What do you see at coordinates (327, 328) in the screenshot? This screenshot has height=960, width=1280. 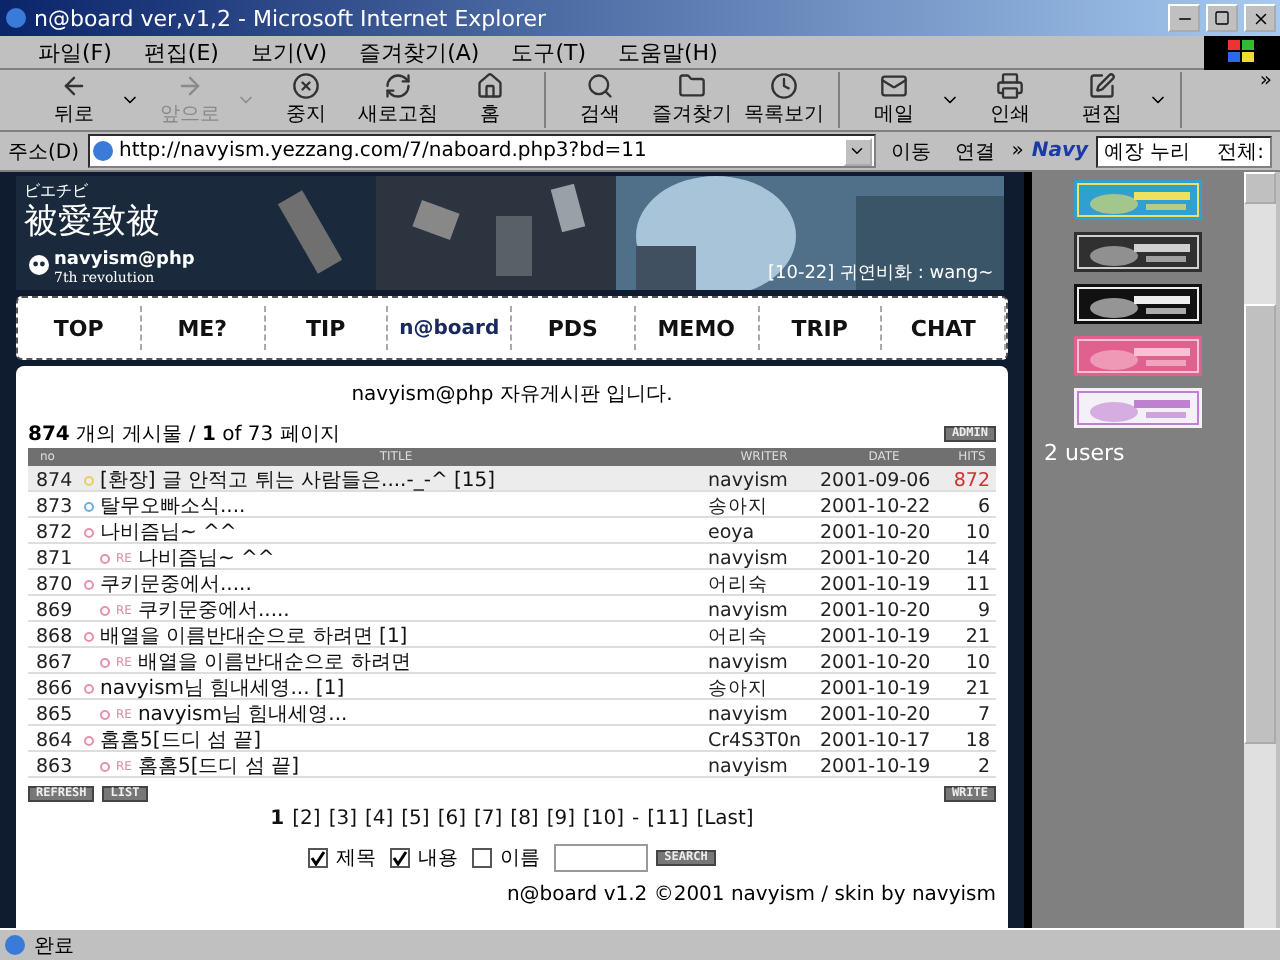 I see `nav-link: TIP` at bounding box center [327, 328].